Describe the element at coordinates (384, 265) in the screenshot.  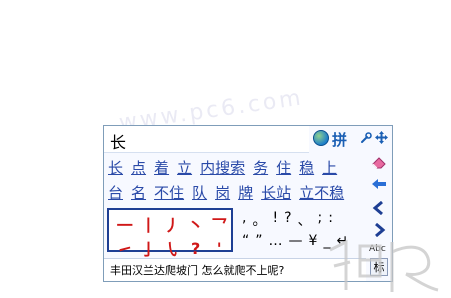
I see `watermark-logo` at that location.